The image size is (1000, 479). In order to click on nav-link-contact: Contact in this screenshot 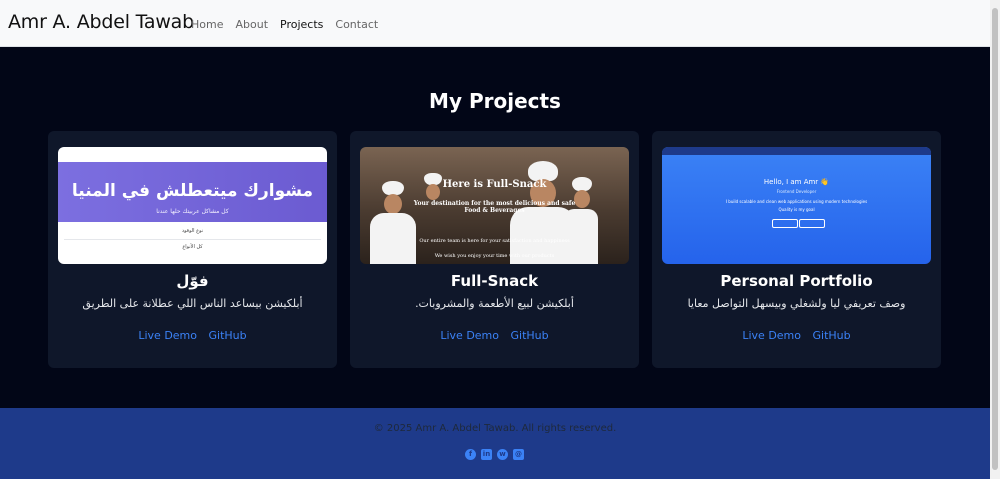, I will do `click(356, 24)`.